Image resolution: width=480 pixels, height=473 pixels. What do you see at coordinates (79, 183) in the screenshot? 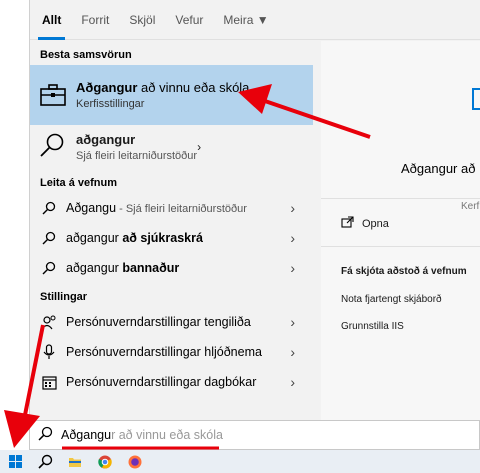
I see `section-web-search: Leita á vefnum` at bounding box center [79, 183].